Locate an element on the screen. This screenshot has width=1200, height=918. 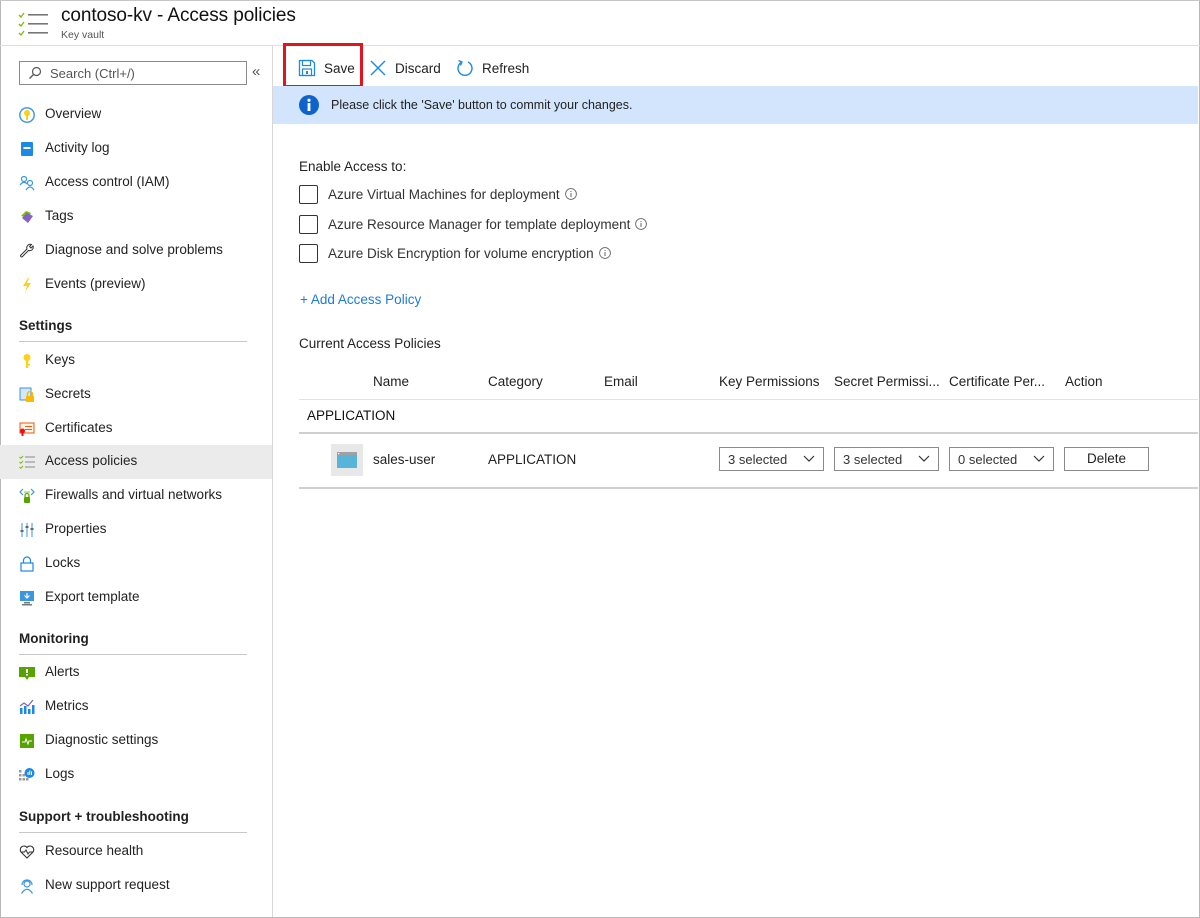
sidebar-item-label: Metrics is located at coordinates (67, 705).